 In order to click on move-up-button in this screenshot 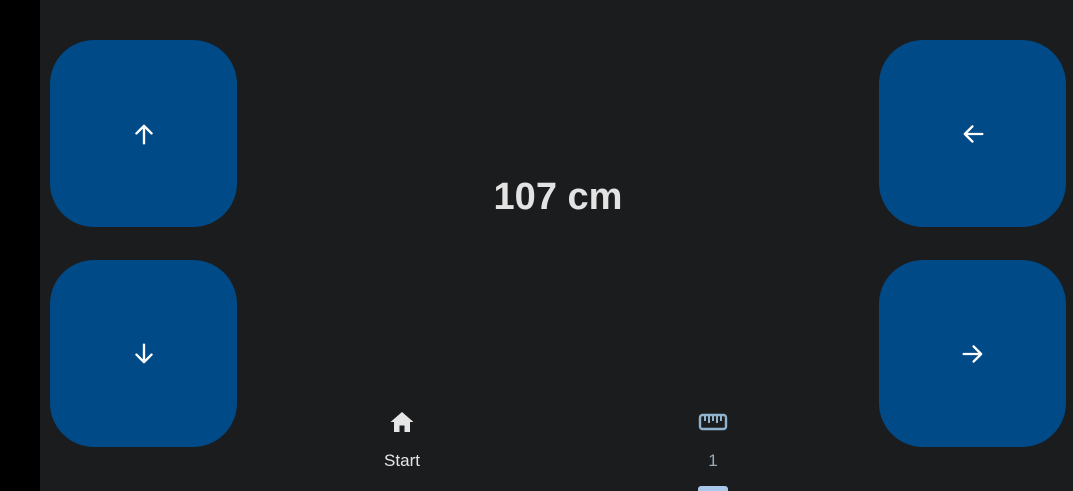, I will do `click(143, 133)`.